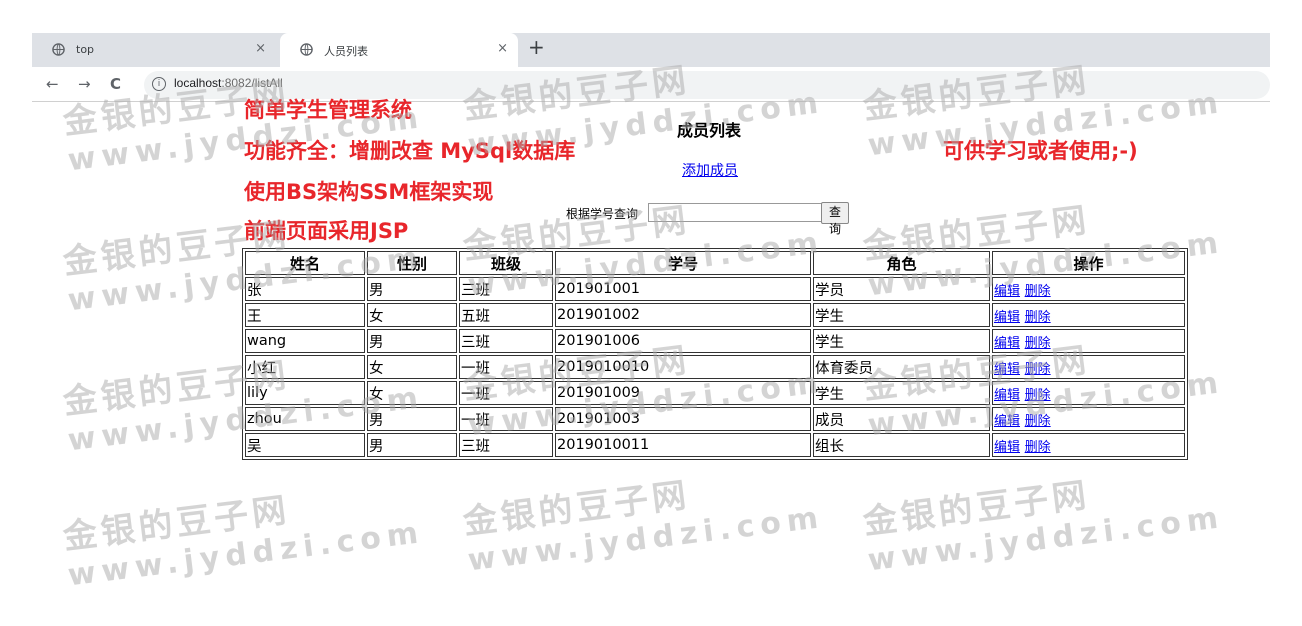 Image resolution: width=1302 pixels, height=626 pixels. What do you see at coordinates (683, 341) in the screenshot?
I see `cell-student-id: 201901006` at bounding box center [683, 341].